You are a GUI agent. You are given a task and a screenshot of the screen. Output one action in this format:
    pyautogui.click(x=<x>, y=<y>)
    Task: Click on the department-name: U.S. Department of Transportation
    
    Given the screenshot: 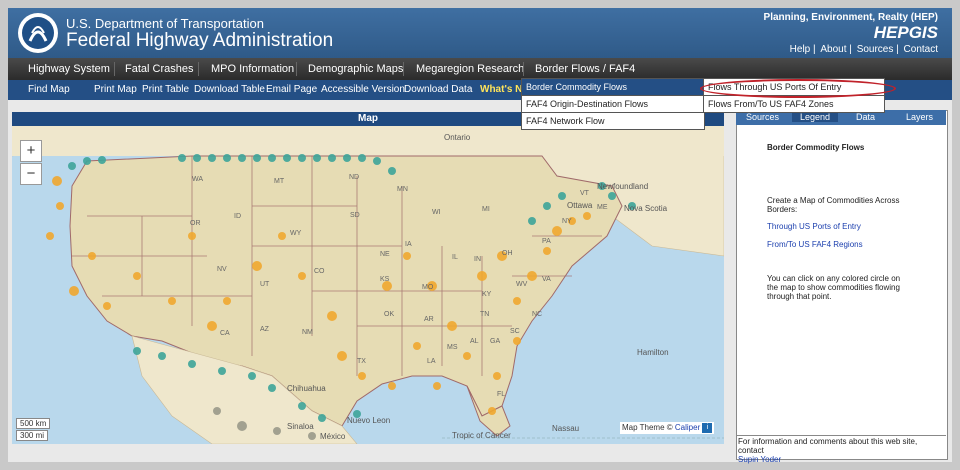 What is the action you would take?
    pyautogui.click(x=165, y=23)
    